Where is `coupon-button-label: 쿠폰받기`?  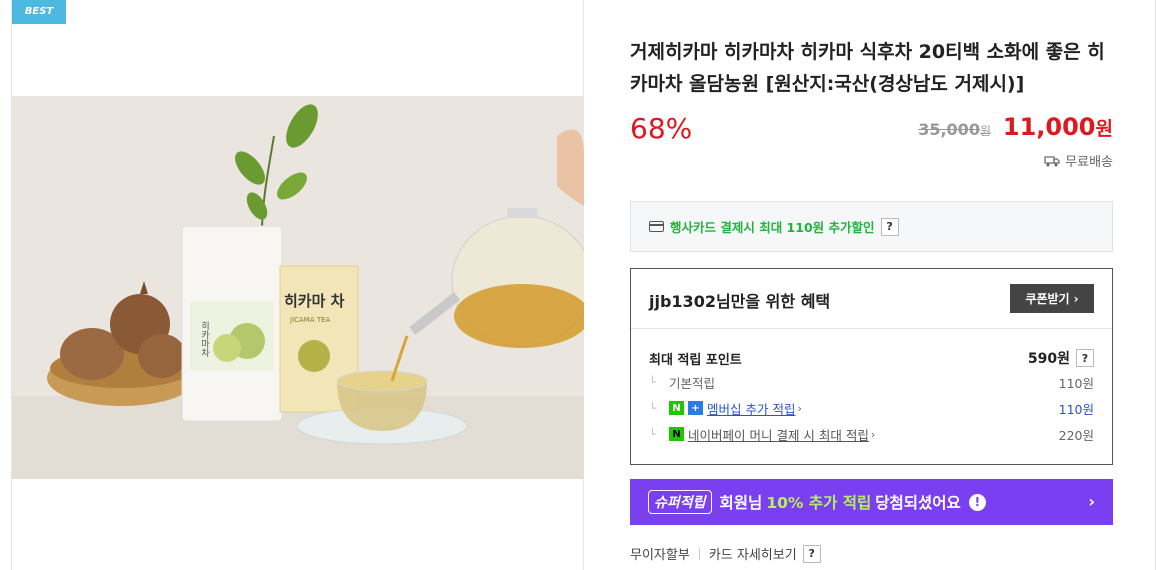
coupon-button-label: 쿠폰받기 is located at coordinates (1047, 299).